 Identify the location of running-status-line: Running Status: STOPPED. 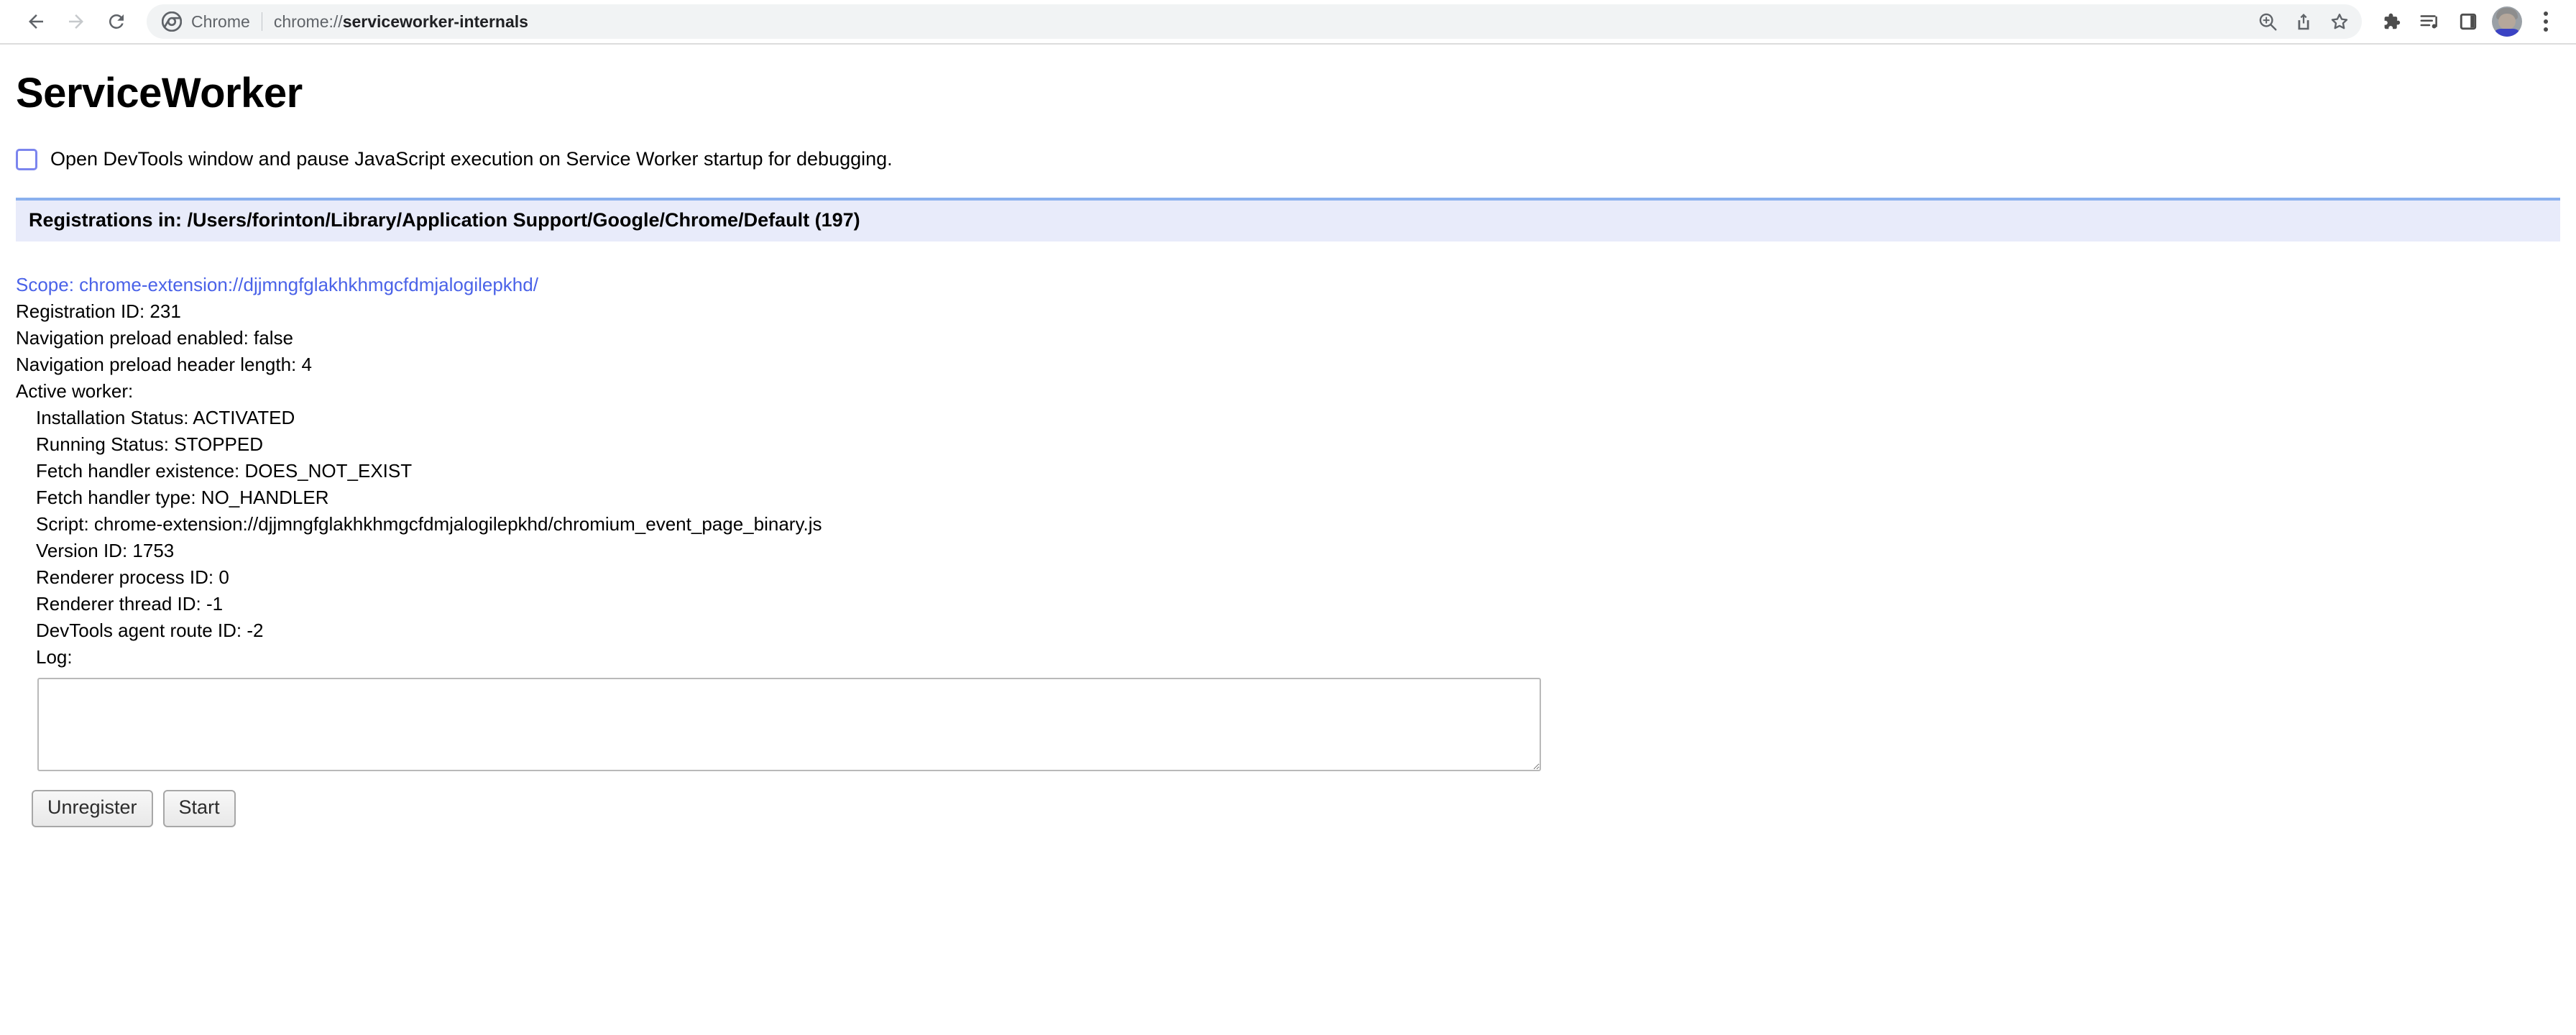
(150, 444).